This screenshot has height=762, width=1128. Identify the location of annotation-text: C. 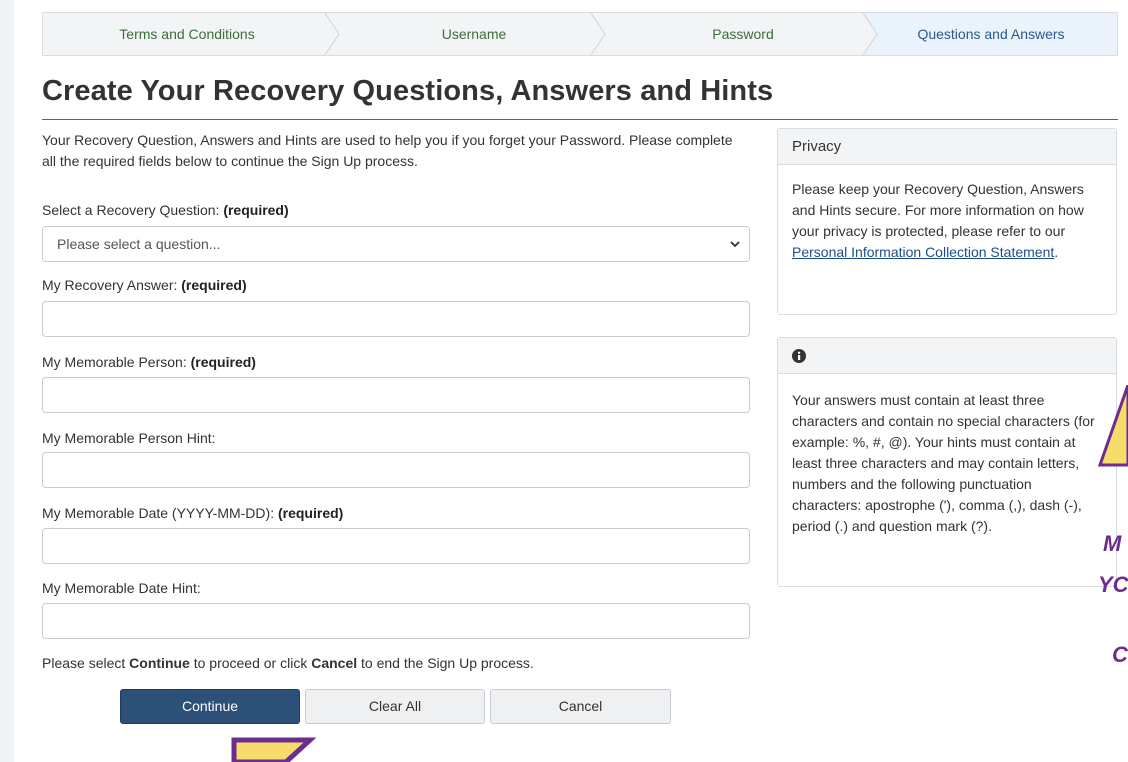
(1120, 654).